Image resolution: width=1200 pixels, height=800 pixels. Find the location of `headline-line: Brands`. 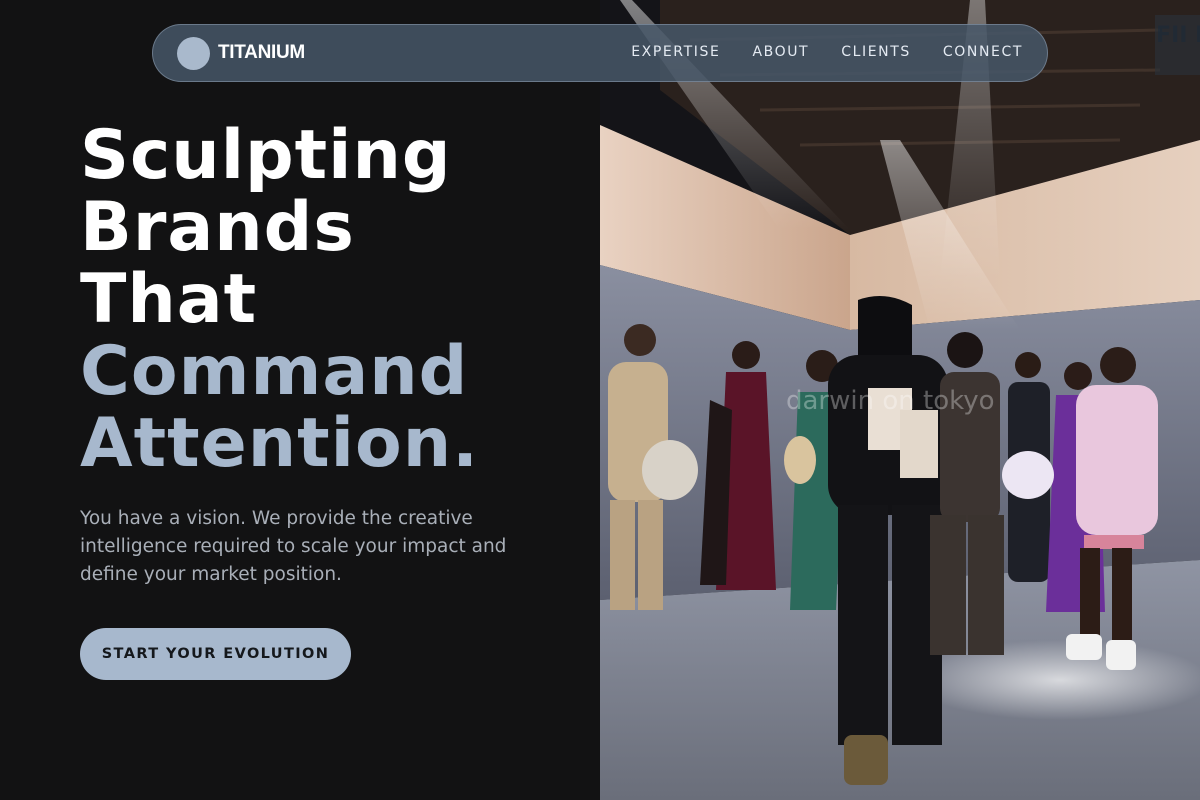

headline-line: Brands is located at coordinates (217, 227).